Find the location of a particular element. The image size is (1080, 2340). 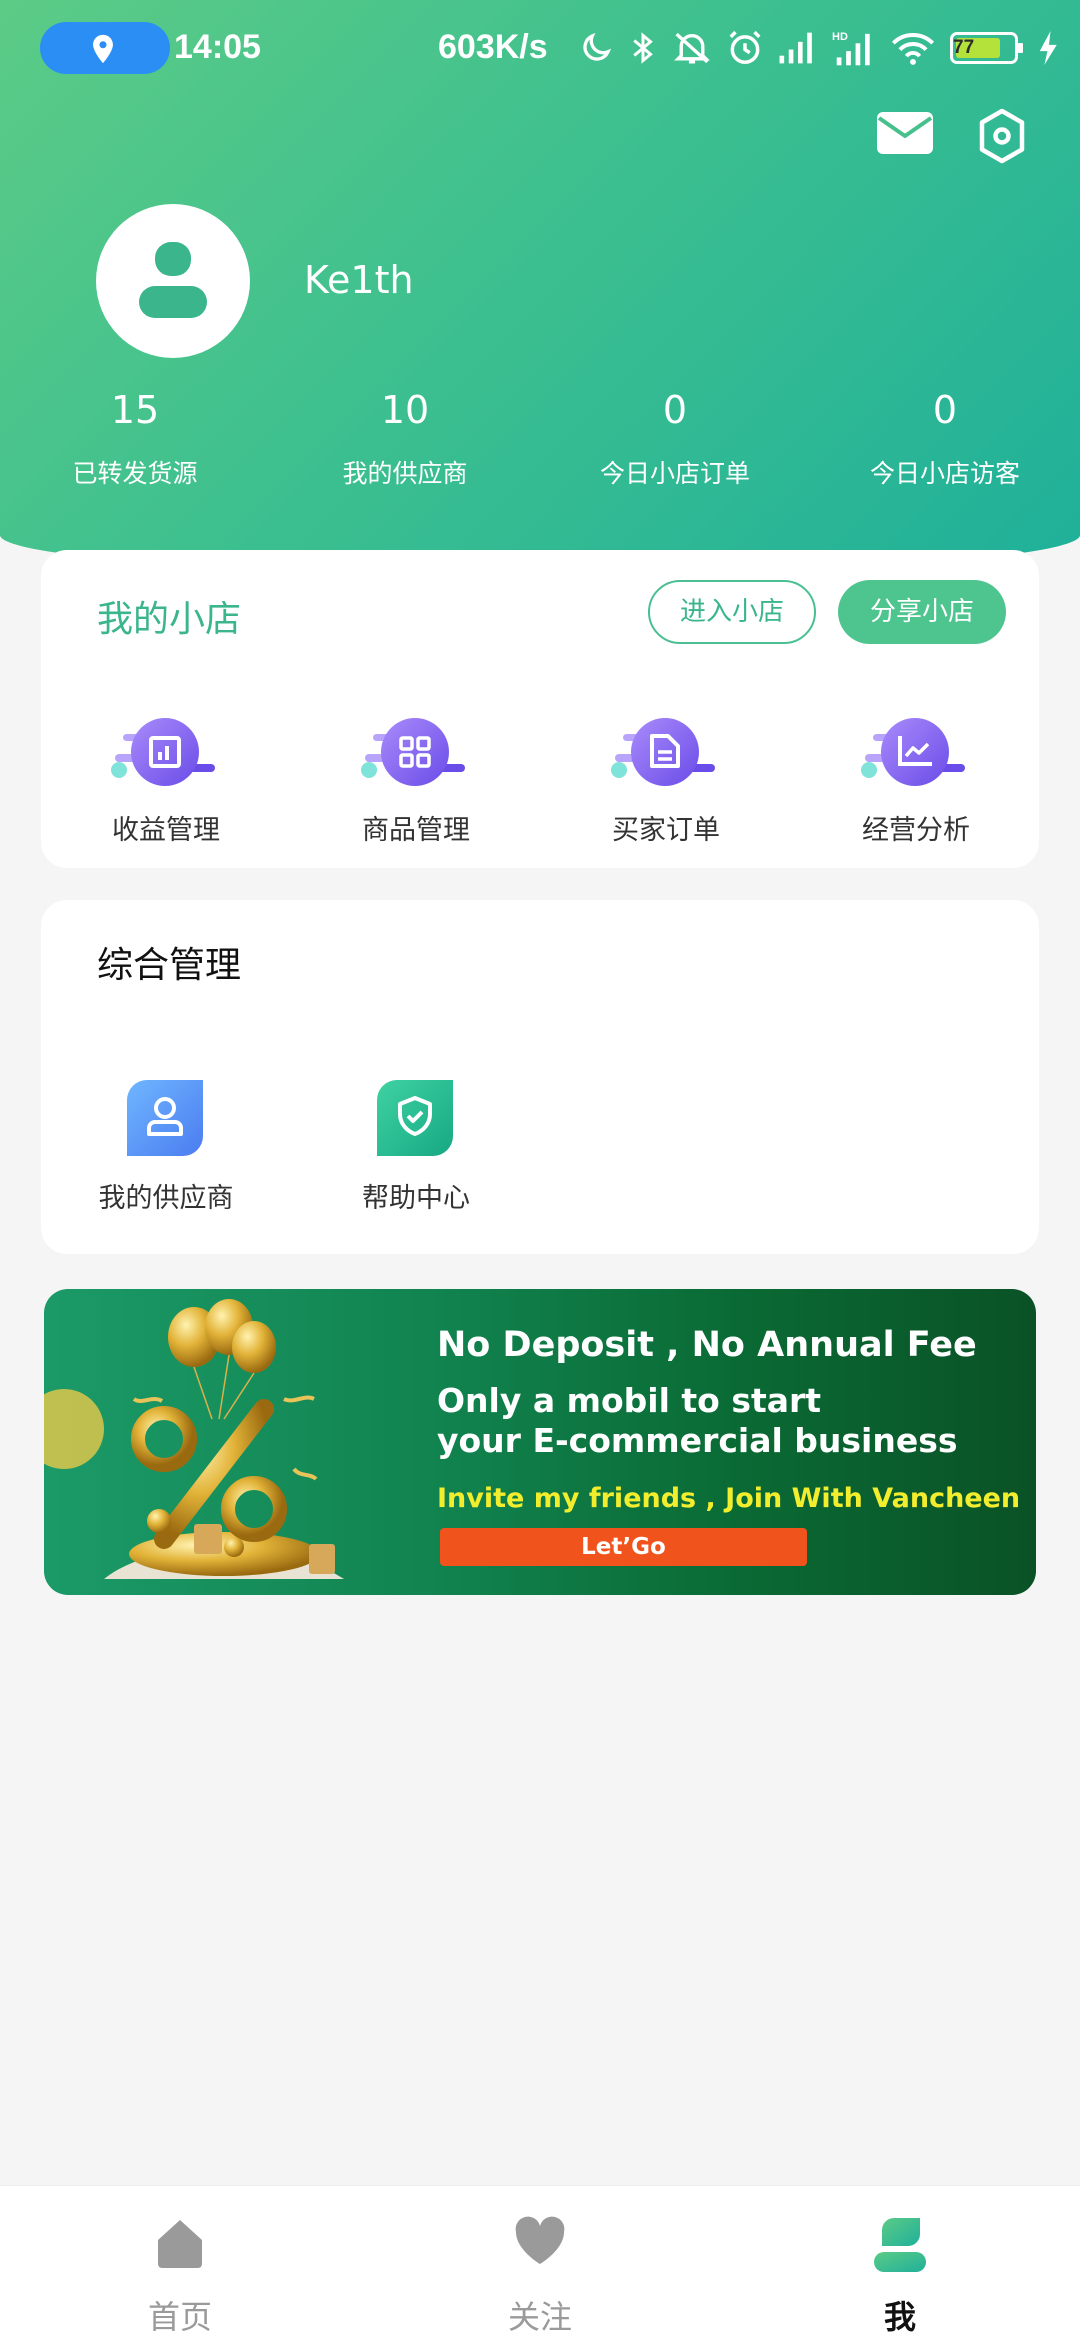

battery-icon: 77 is located at coordinates (987, 48).